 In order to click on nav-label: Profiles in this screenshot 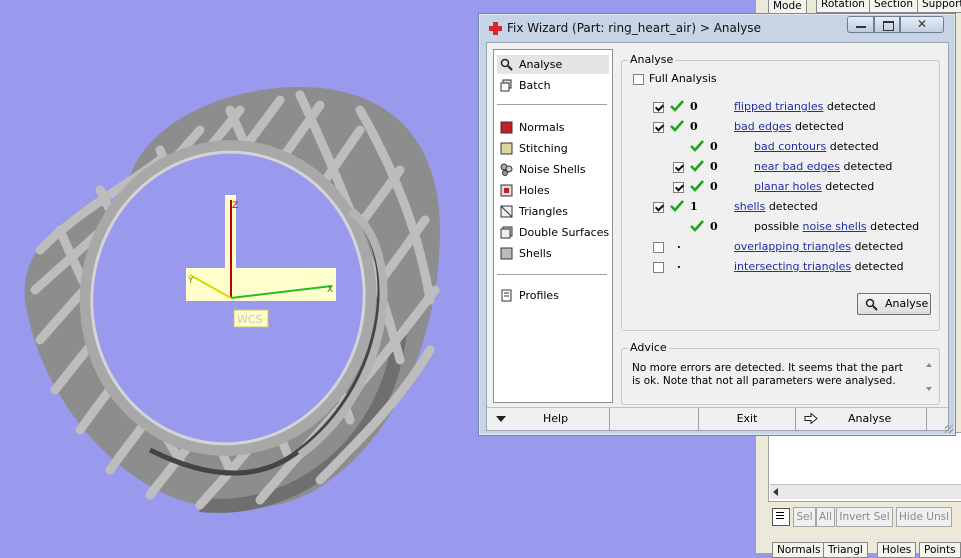, I will do `click(539, 295)`.